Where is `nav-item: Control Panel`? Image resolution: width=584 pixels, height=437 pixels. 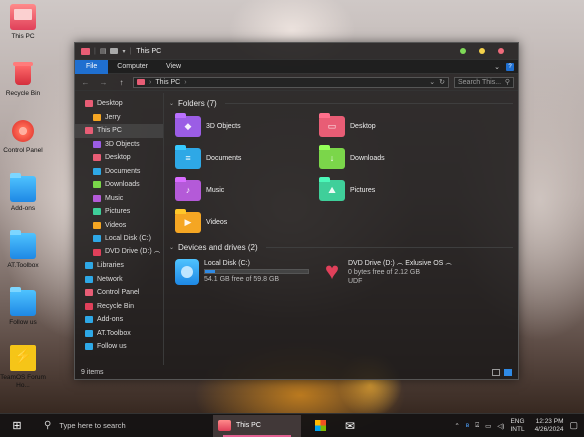 nav-item: Control Panel is located at coordinates (119, 293).